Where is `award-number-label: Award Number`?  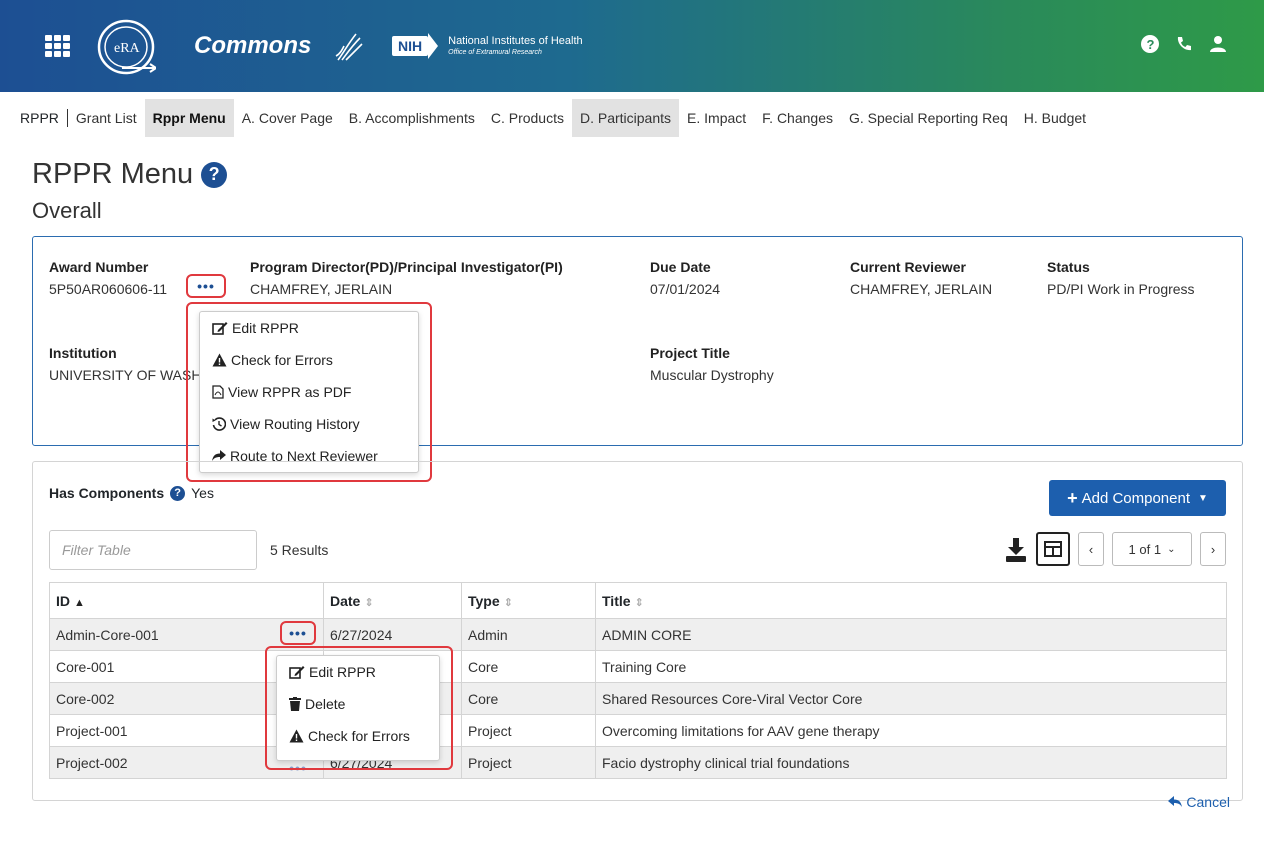 award-number-label: Award Number is located at coordinates (99, 267).